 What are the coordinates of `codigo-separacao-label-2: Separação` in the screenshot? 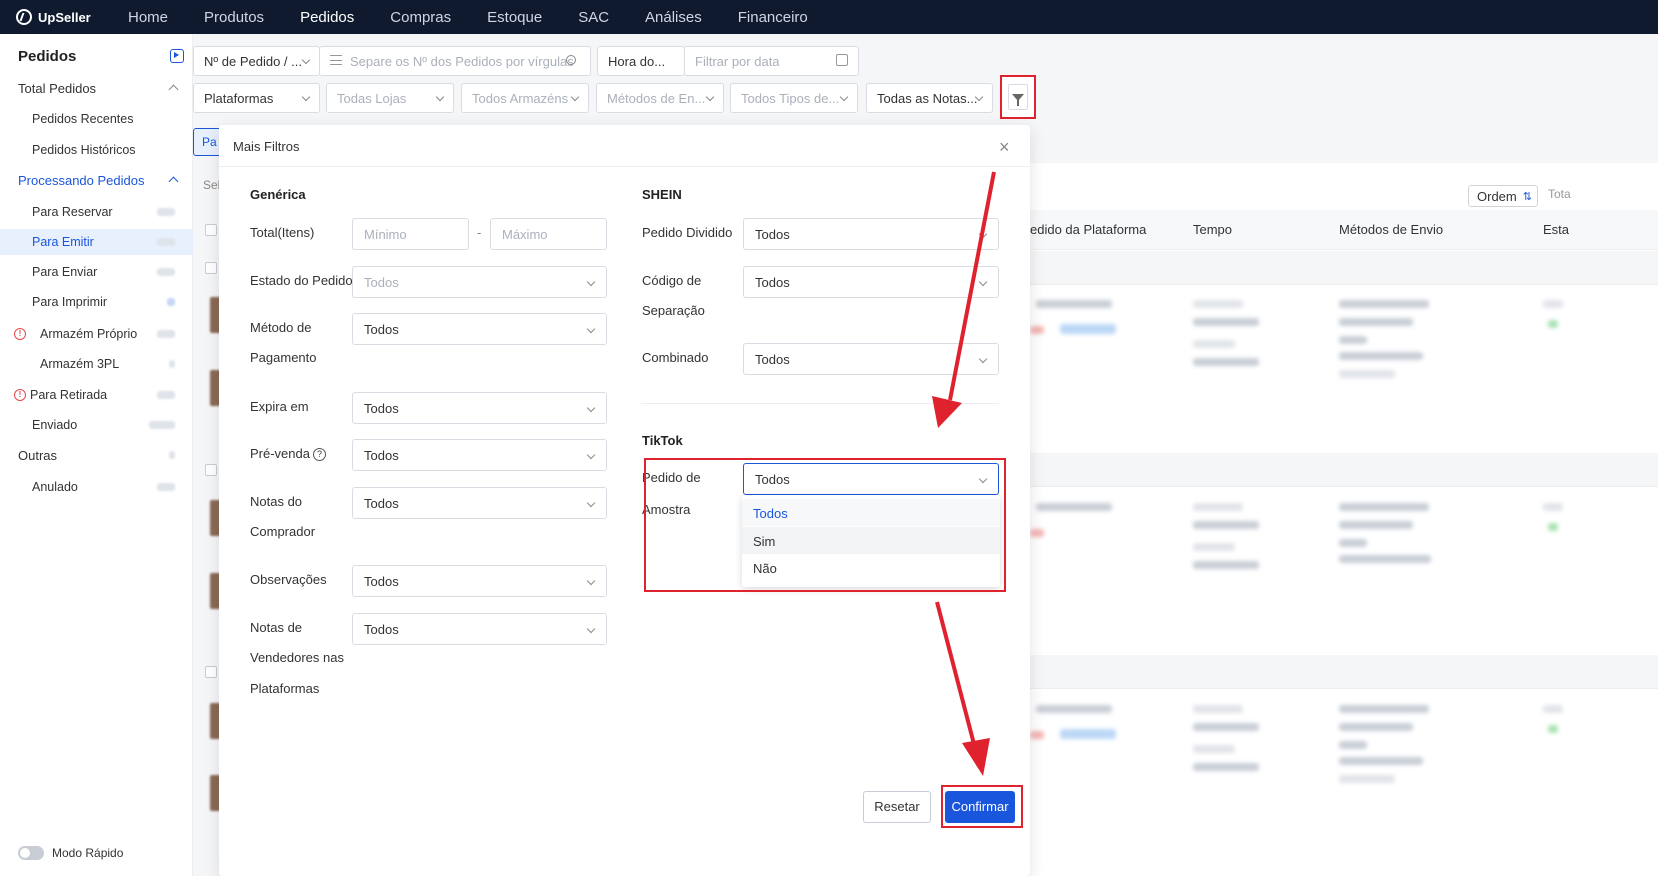 It's located at (673, 310).